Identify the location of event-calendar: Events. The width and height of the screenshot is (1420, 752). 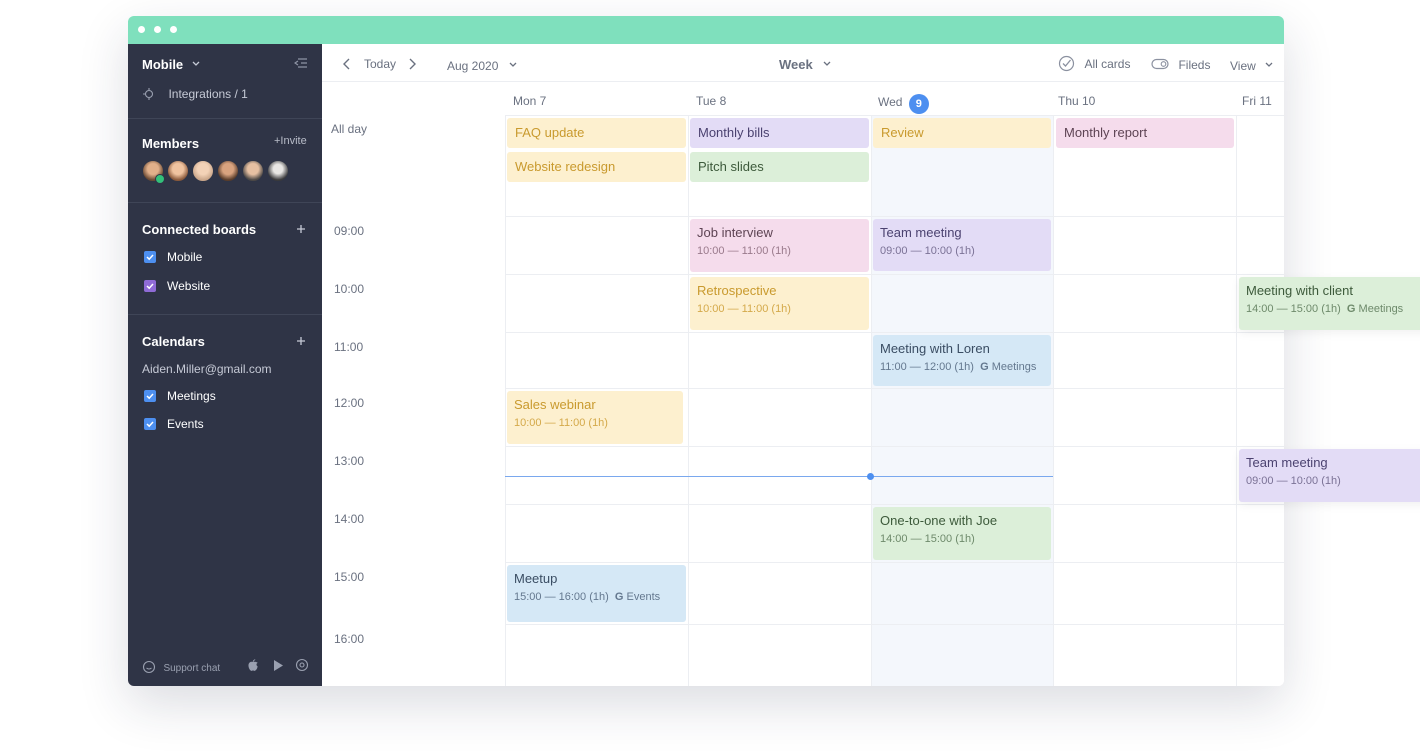
(643, 597).